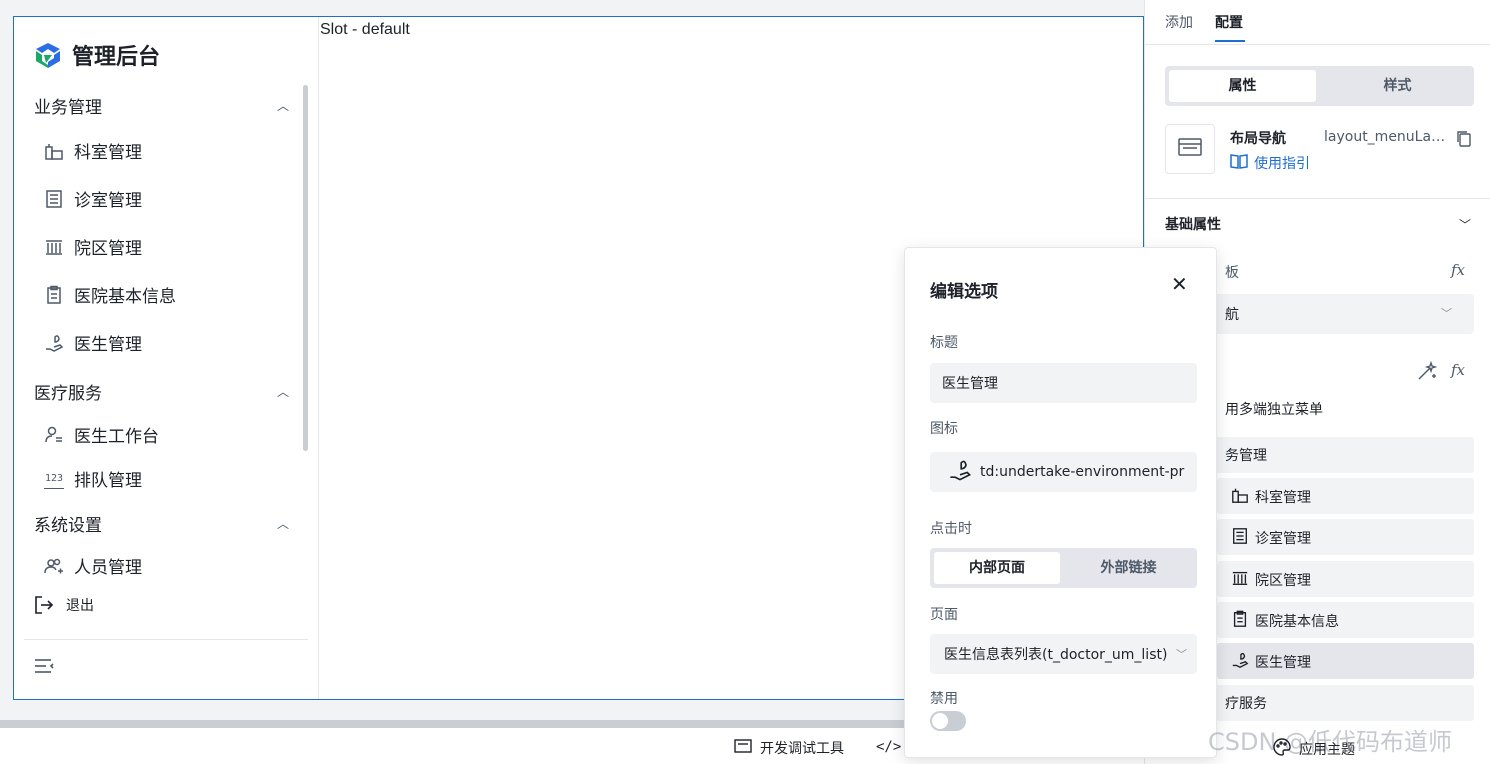 The image size is (1490, 764). What do you see at coordinates (1240, 538) in the screenshot?
I see `calculator-icon` at bounding box center [1240, 538].